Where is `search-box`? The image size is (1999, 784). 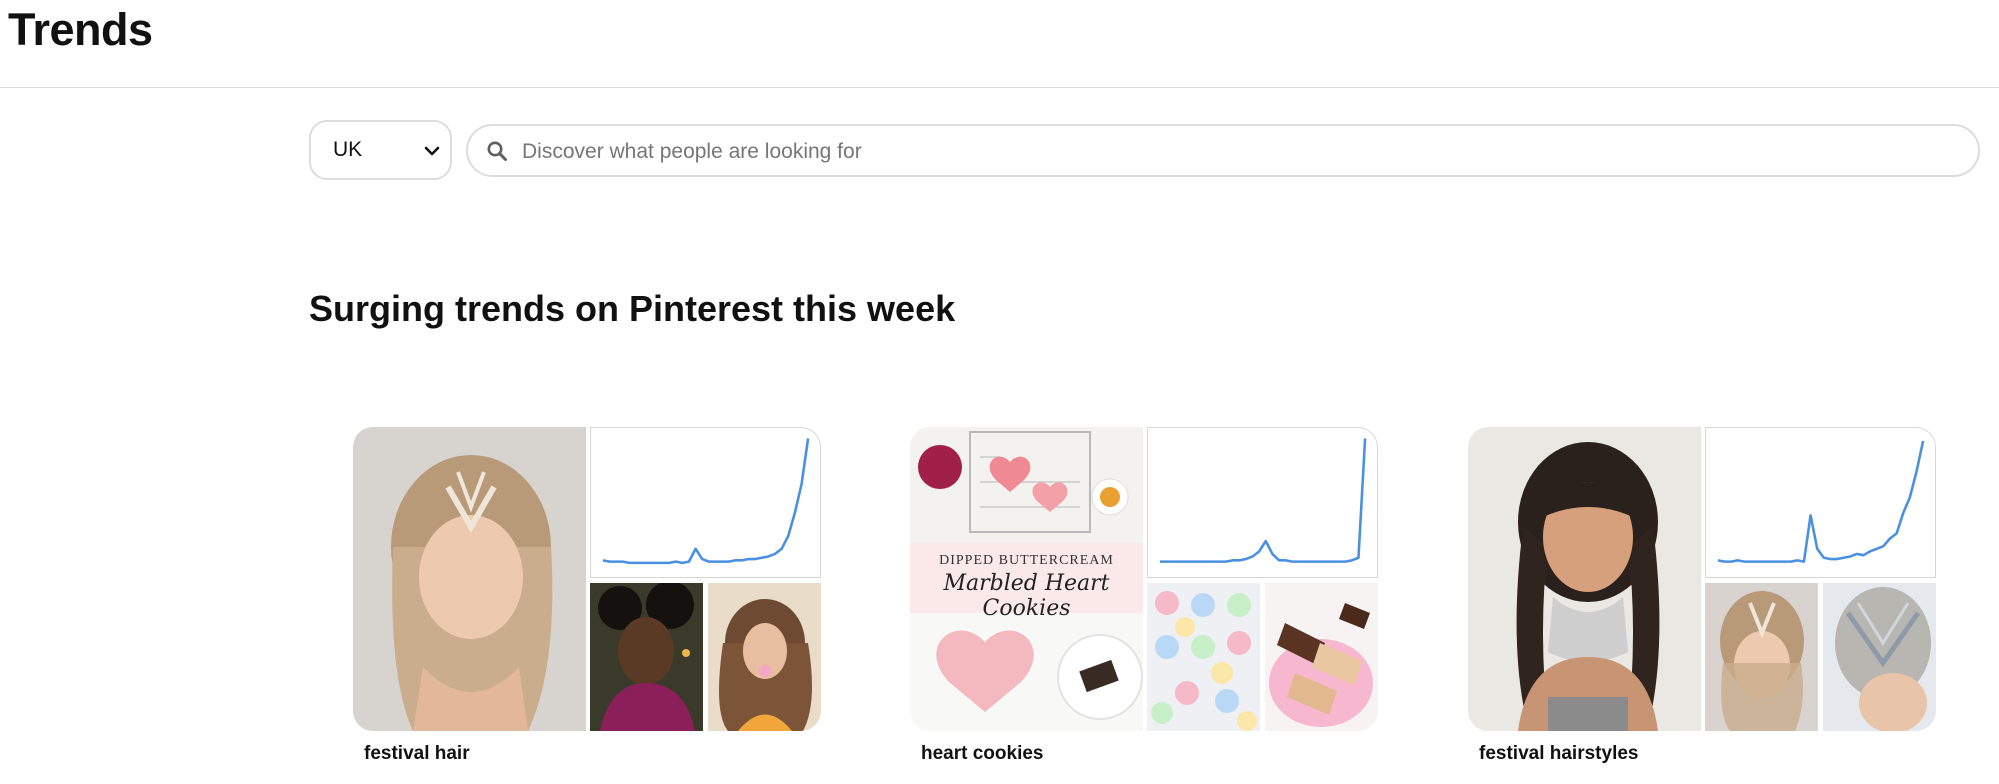
search-box is located at coordinates (1223, 150).